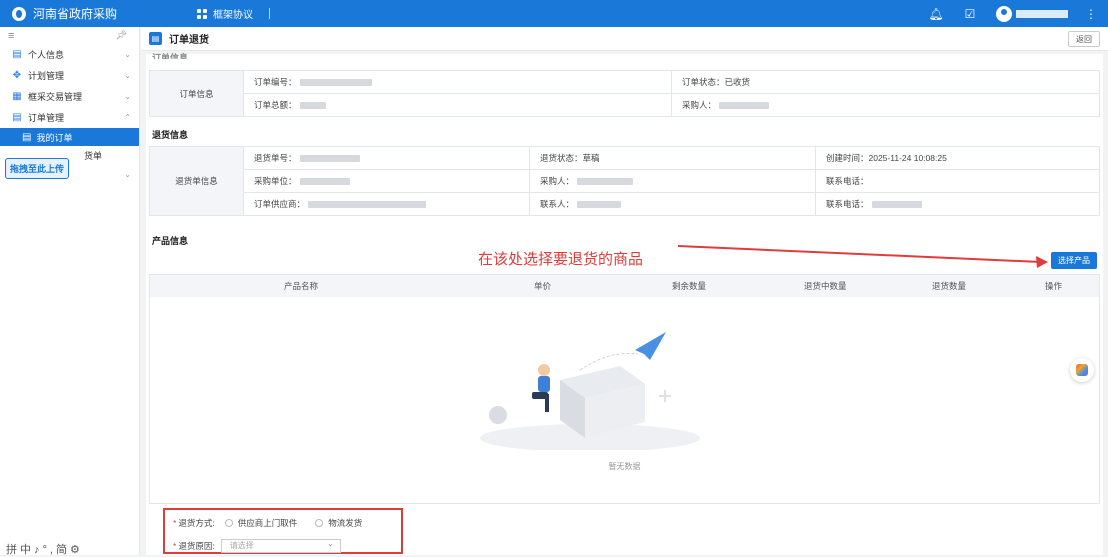 This screenshot has height=557, width=1108. I want to click on radio-supplier-pickup, so click(228, 523).